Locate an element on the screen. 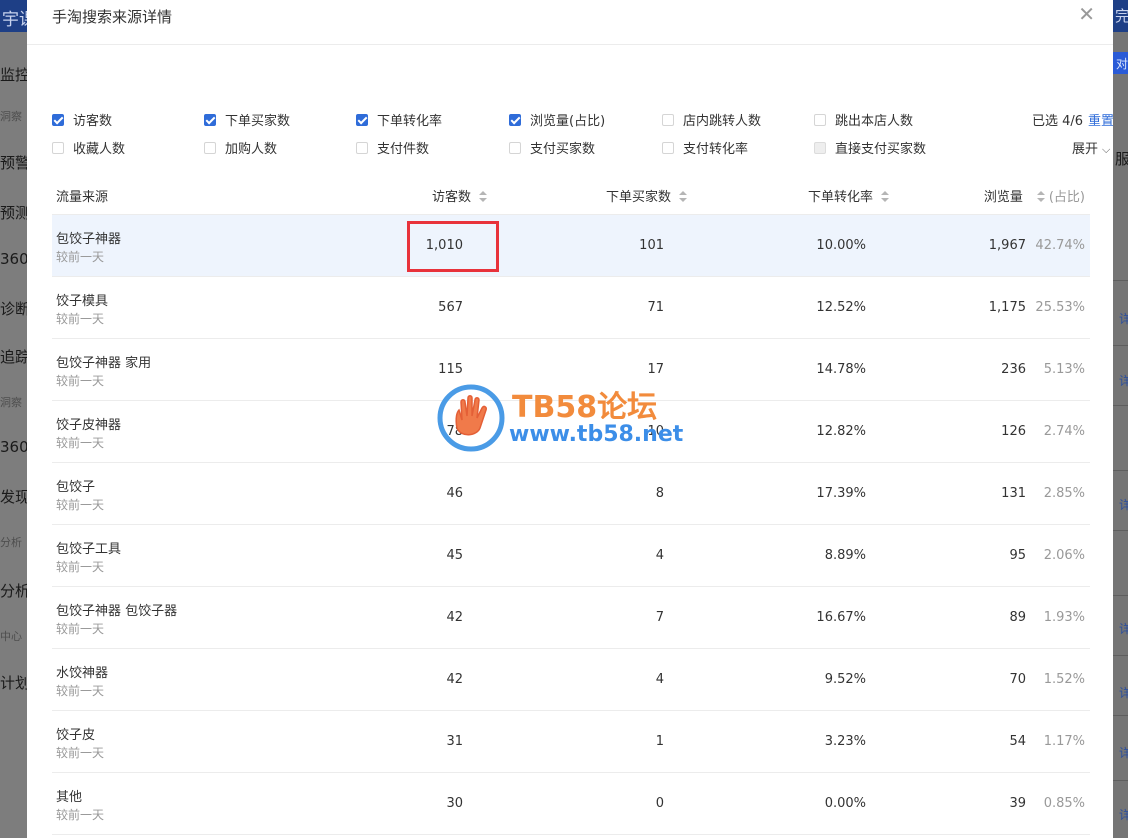 This screenshot has width=1128, height=838. views-value: 131 is located at coordinates (1013, 493).